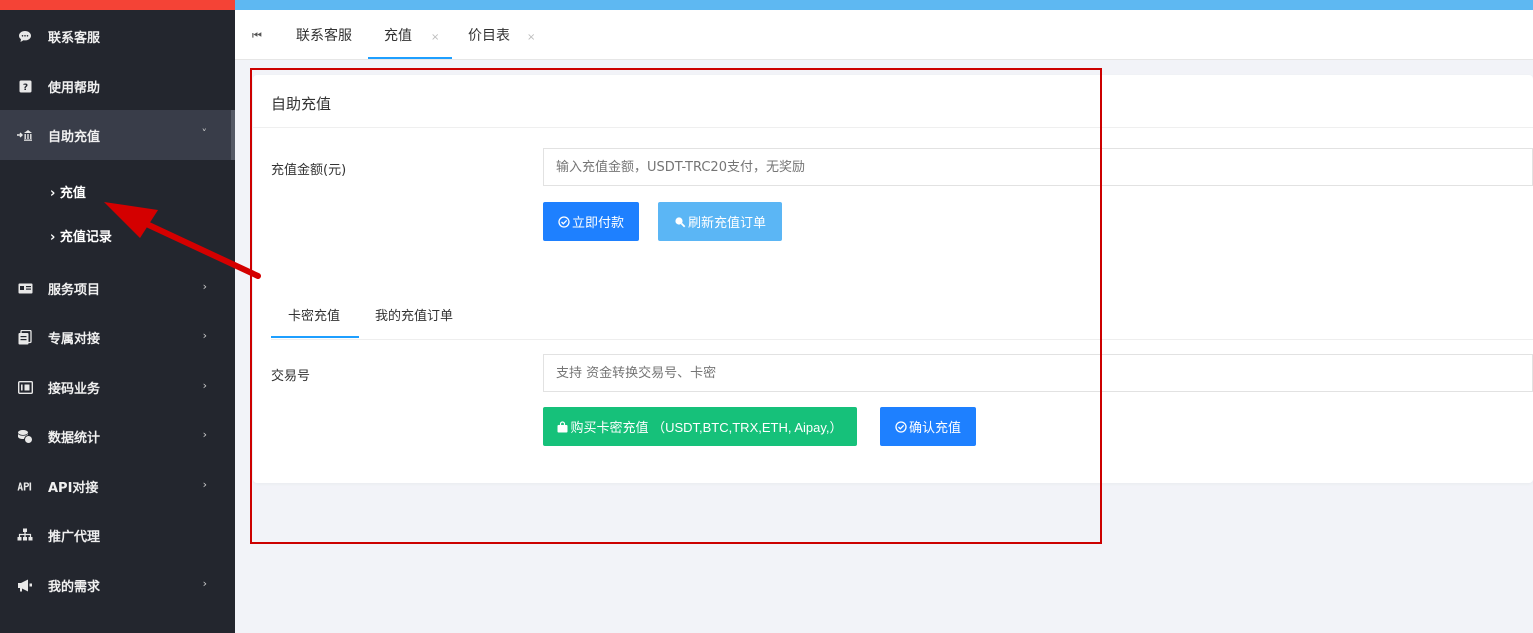 Image resolution: width=1533 pixels, height=633 pixels. What do you see at coordinates (233, 135) in the screenshot?
I see `active-indicator` at bounding box center [233, 135].